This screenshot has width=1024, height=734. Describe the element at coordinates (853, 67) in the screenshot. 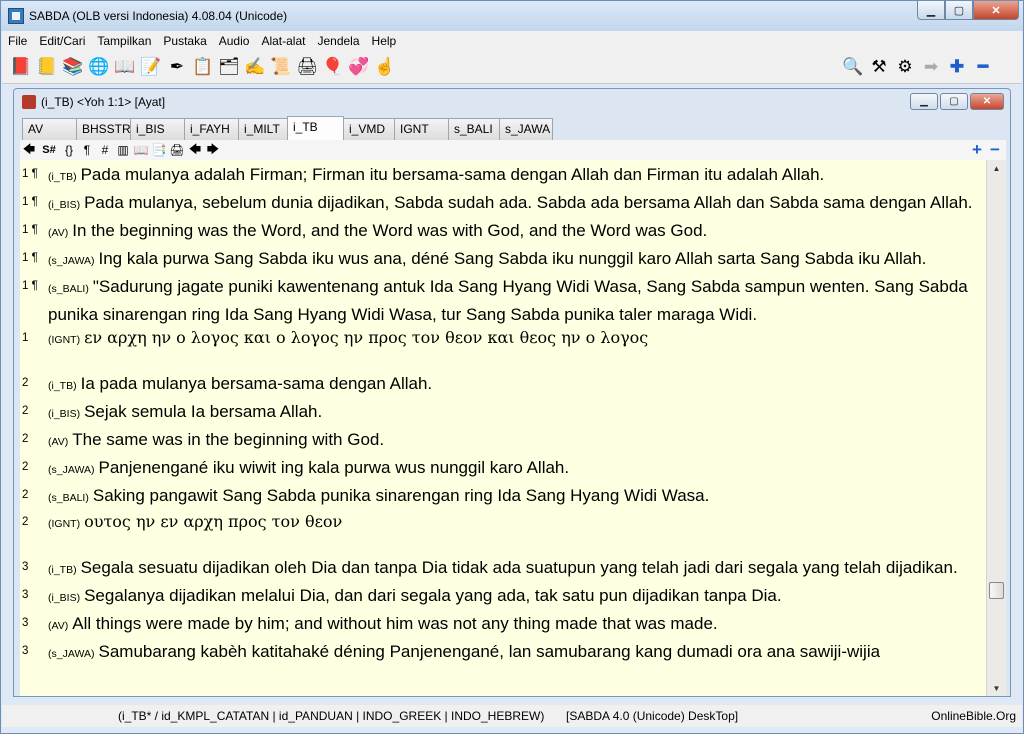

I see `search-icon: 🔍` at that location.